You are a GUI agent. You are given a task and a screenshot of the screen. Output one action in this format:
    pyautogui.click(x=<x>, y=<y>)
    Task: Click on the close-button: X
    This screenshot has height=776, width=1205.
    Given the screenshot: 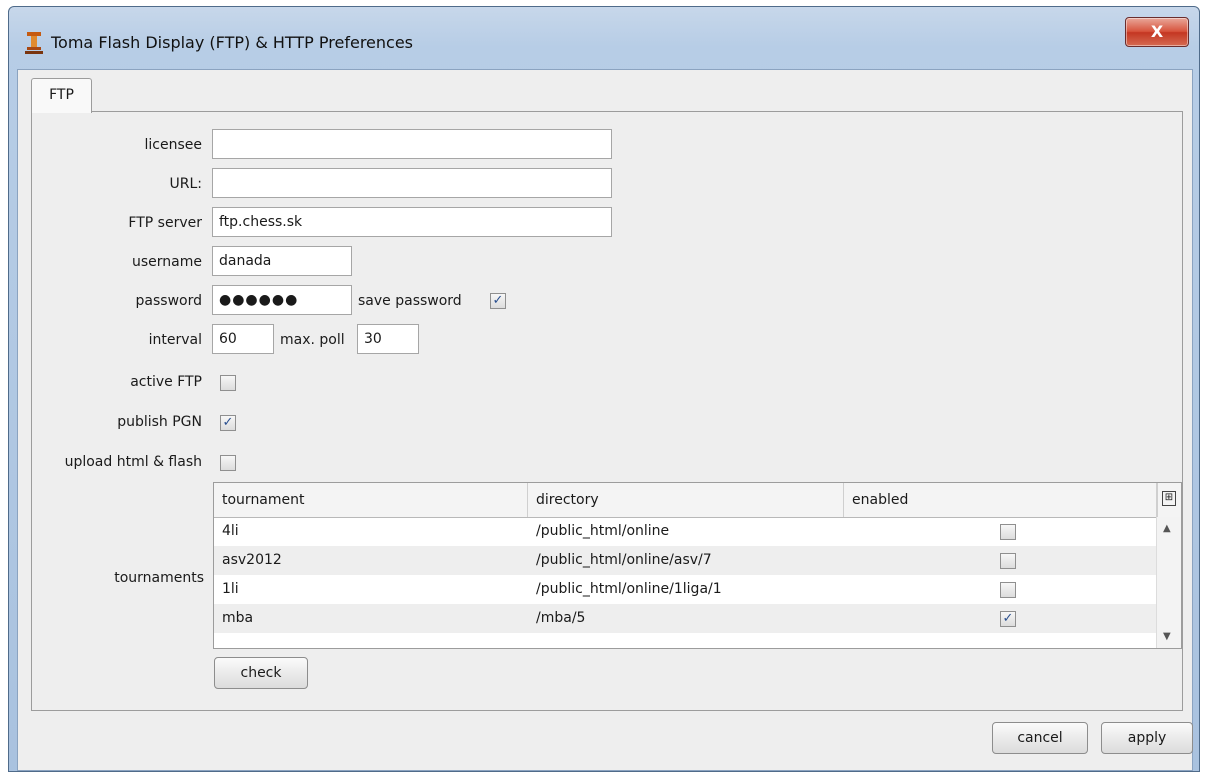 What is the action you would take?
    pyautogui.click(x=1157, y=32)
    